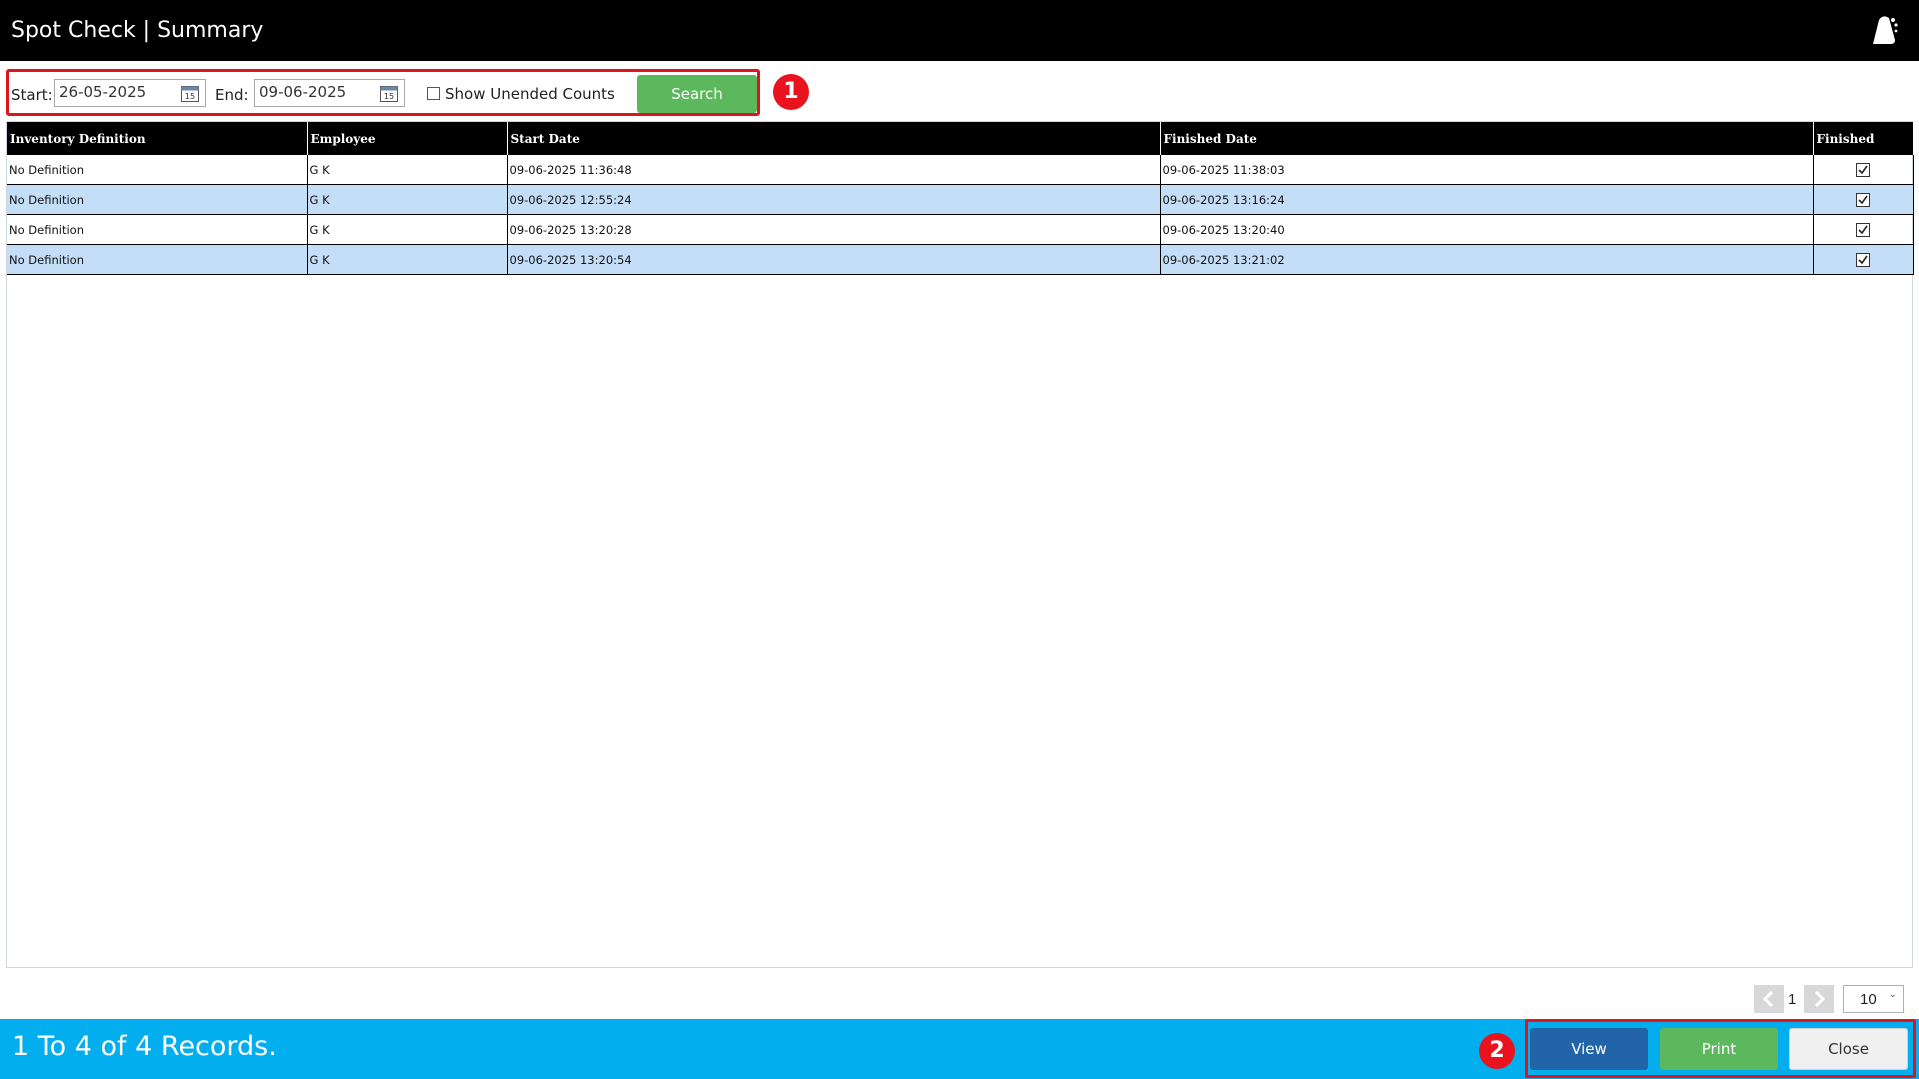 The height and width of the screenshot is (1079, 1919). I want to click on column-header-employee: Employee, so click(407, 138).